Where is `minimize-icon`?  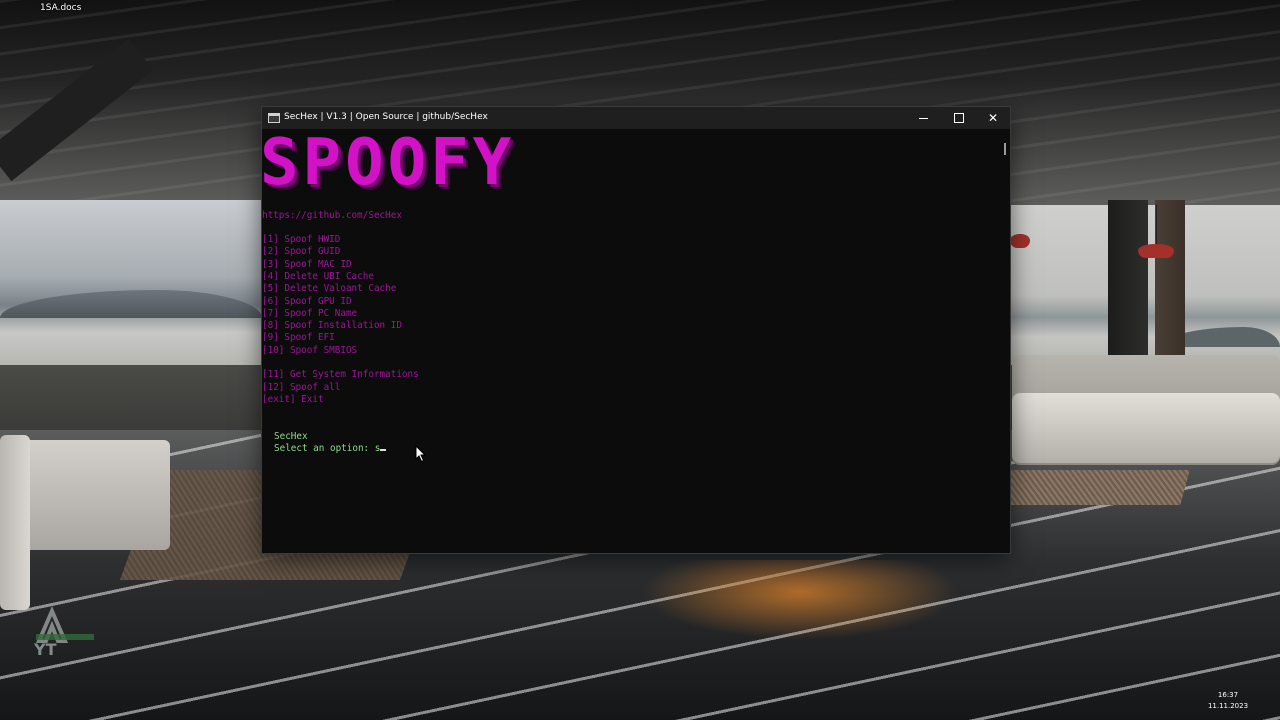 minimize-icon is located at coordinates (923, 118).